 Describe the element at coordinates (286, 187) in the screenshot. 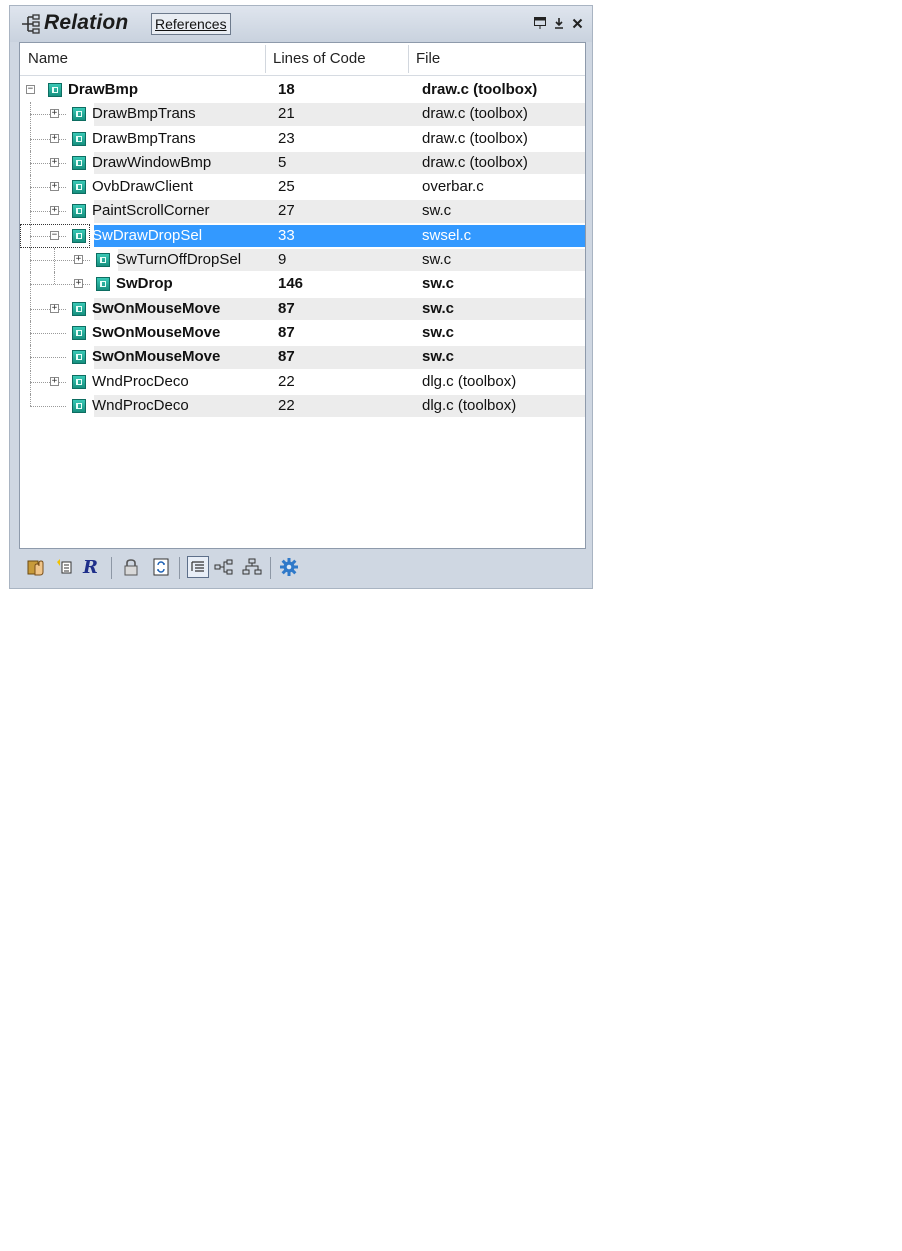

I see `row-lines-of-code: 25` at that location.